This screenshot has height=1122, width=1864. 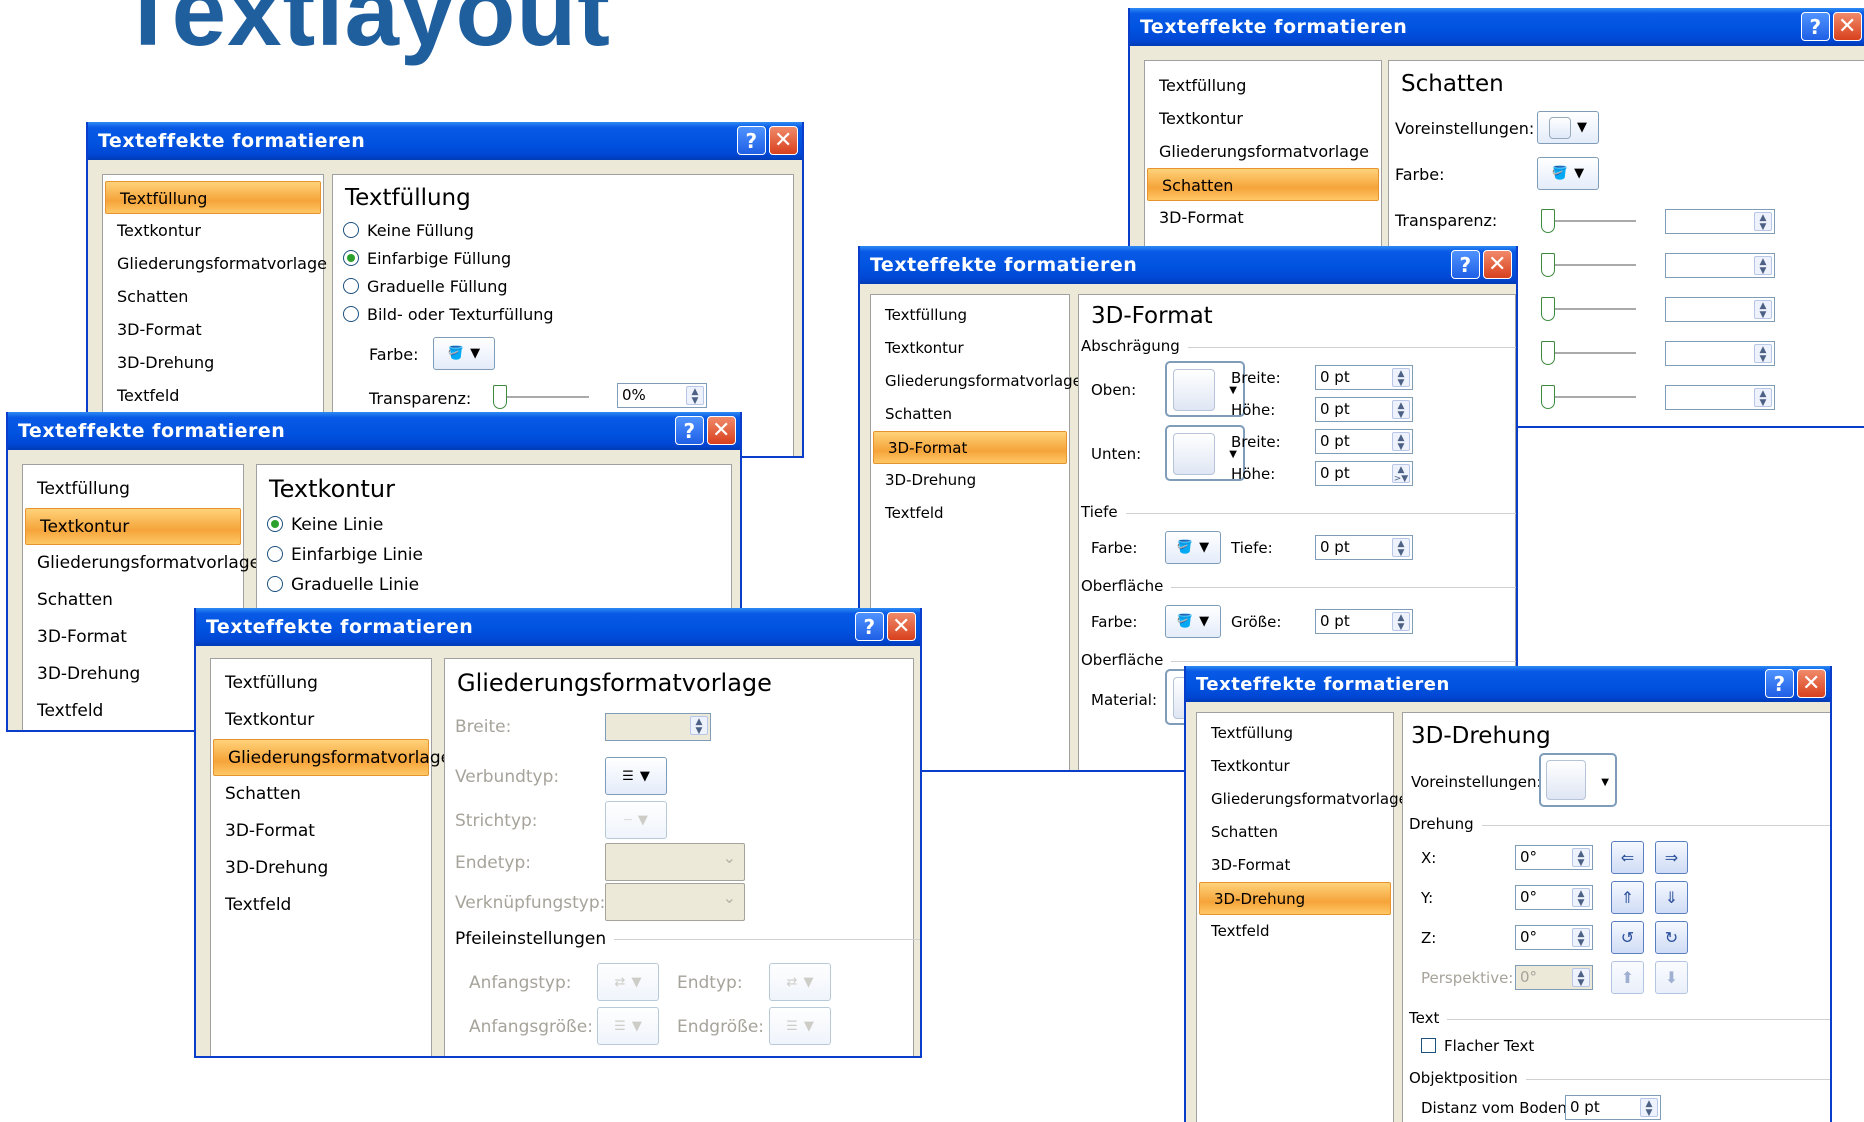 I want to click on z-rotation-spinner: 0° ▲ ▼, so click(x=1554, y=937).